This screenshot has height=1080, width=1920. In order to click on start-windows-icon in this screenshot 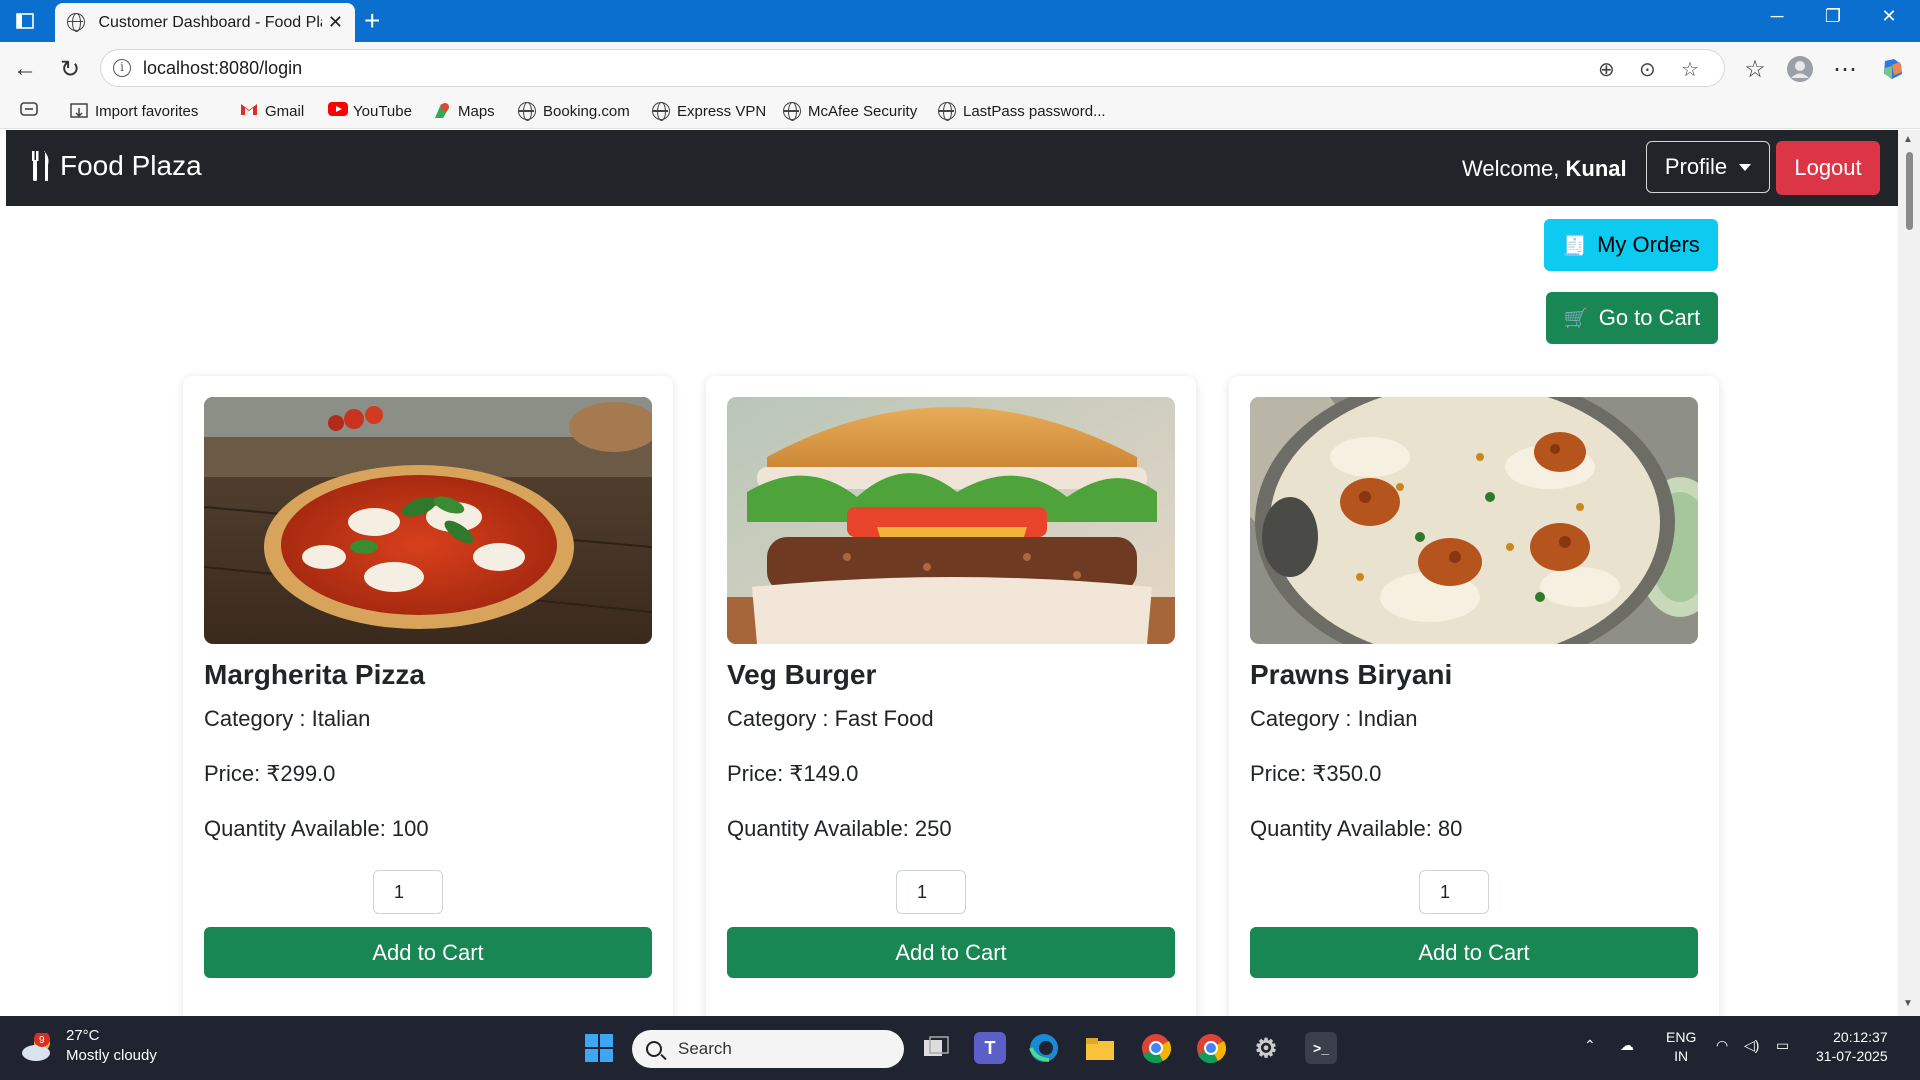, I will do `click(599, 1048)`.